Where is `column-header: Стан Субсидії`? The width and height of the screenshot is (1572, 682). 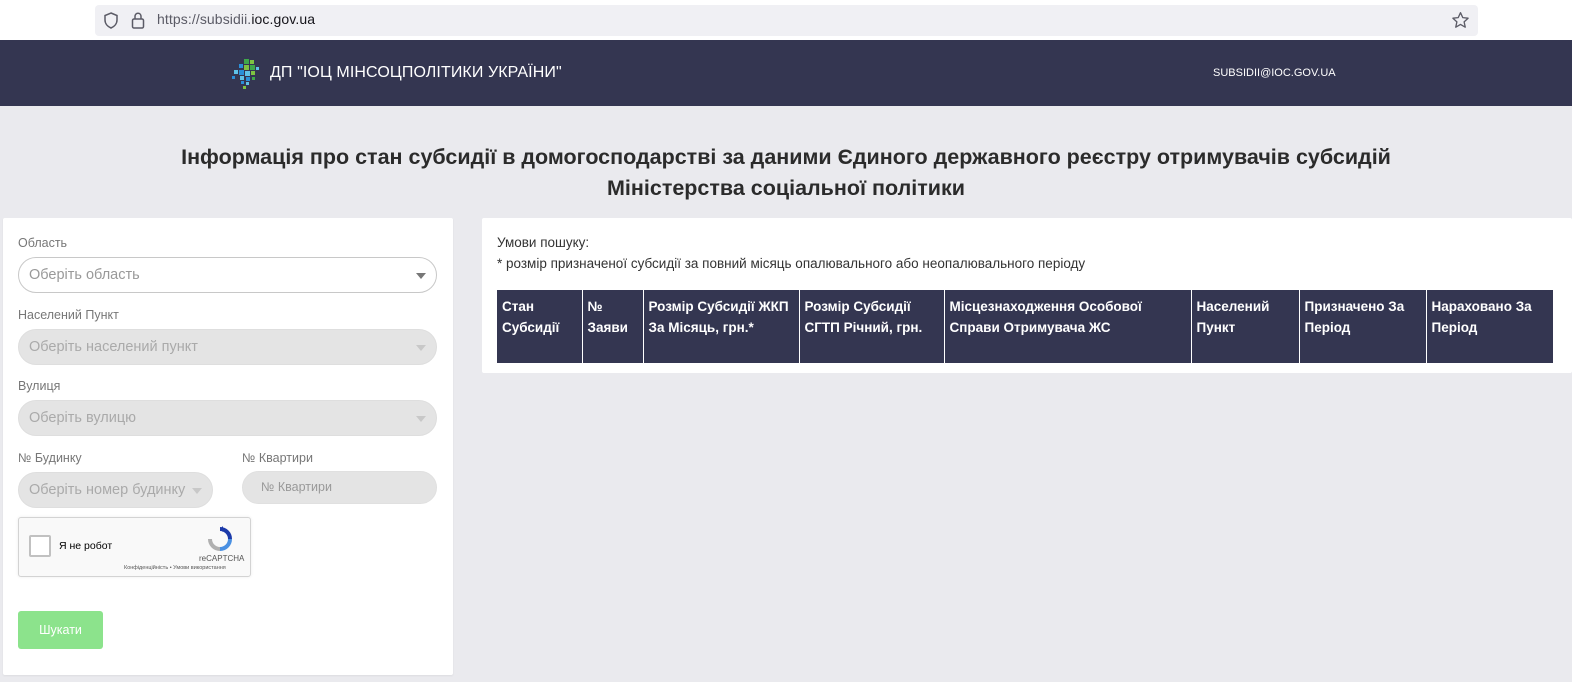 column-header: Стан Субсидії is located at coordinates (539, 326).